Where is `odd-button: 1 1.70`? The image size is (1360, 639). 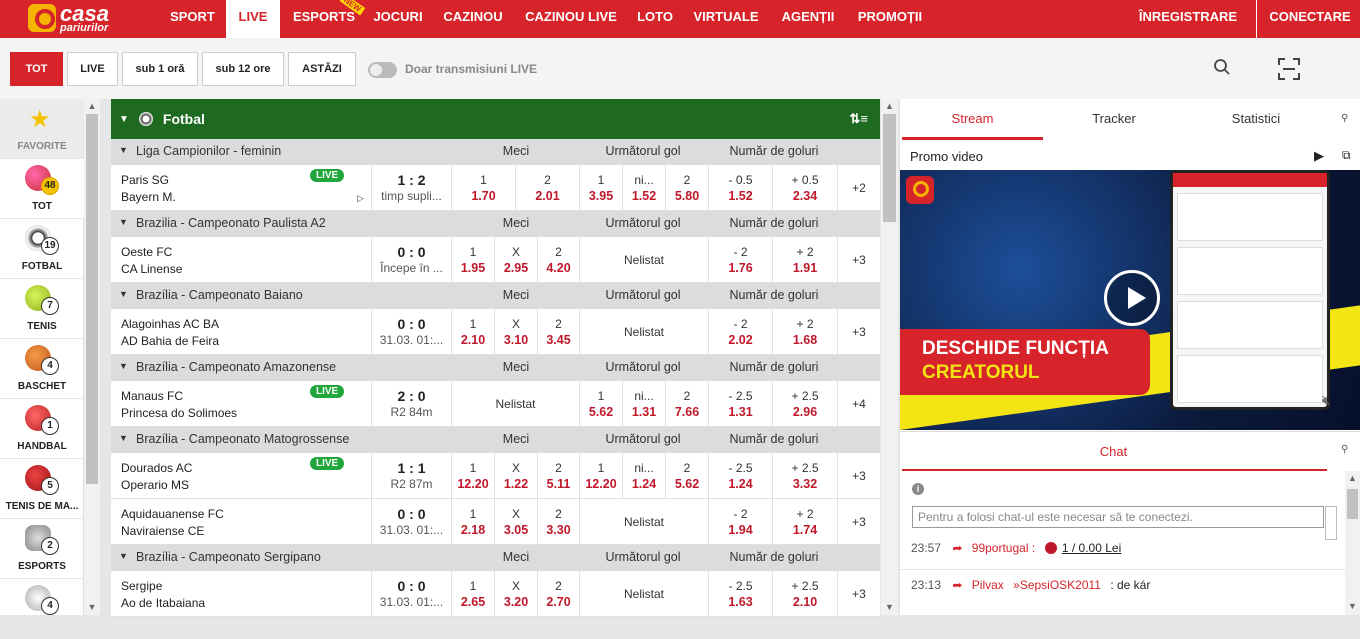
odd-button: 1 1.70 is located at coordinates (483, 188).